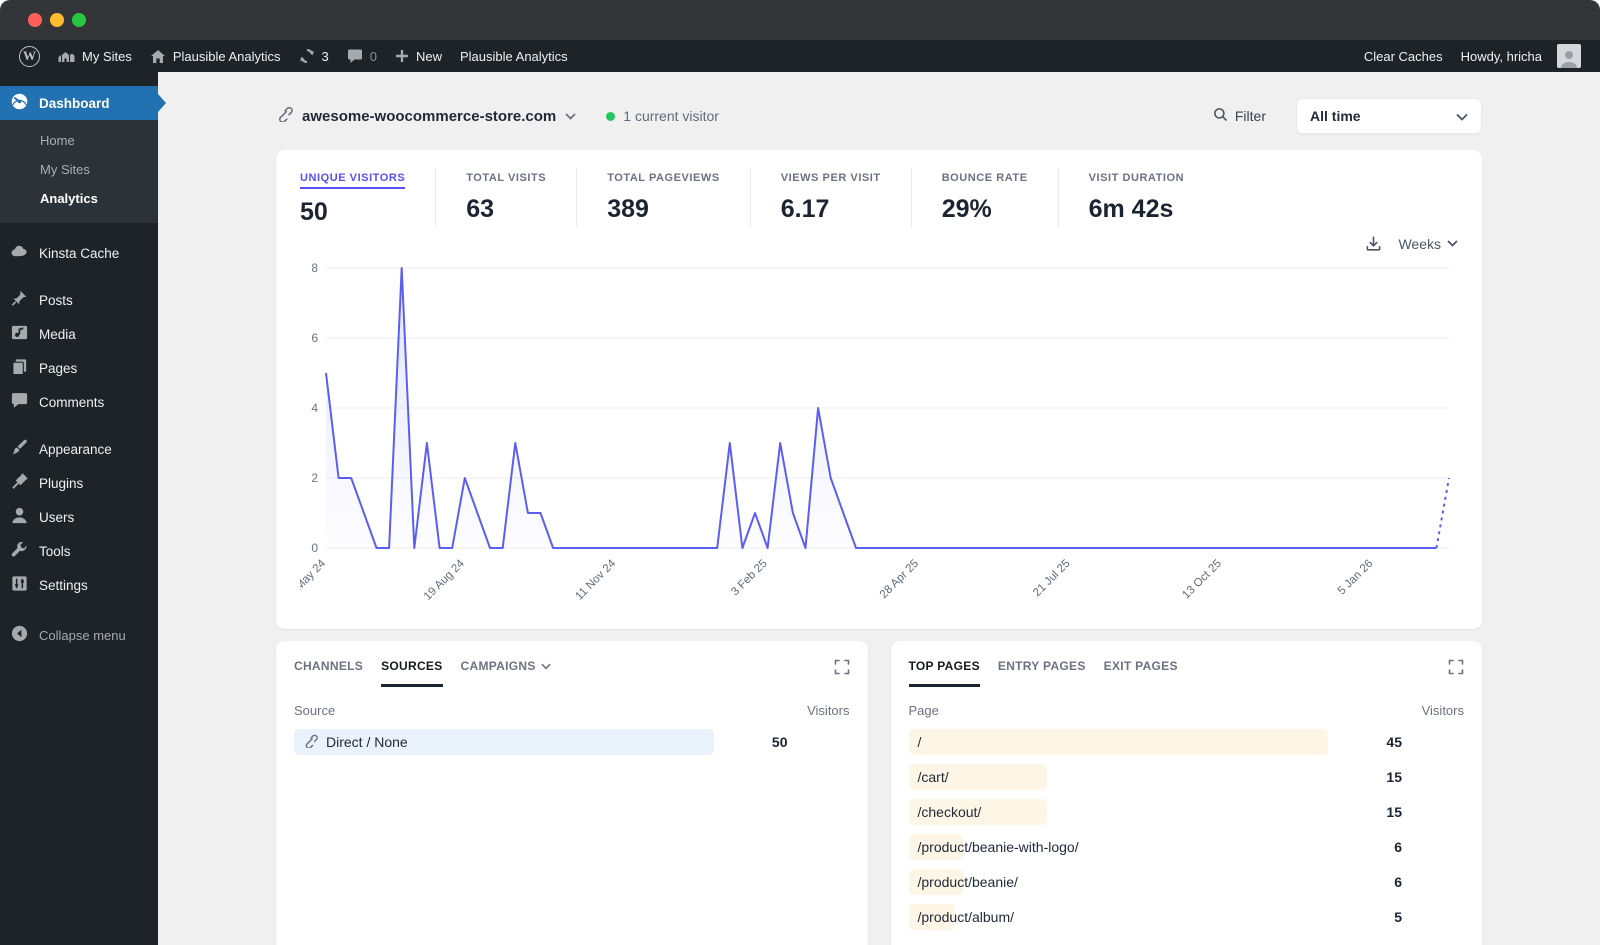 Image resolution: width=1600 pixels, height=945 pixels. What do you see at coordinates (1356, 578) in the screenshot?
I see `svg-text: 5 Jan 26` at bounding box center [1356, 578].